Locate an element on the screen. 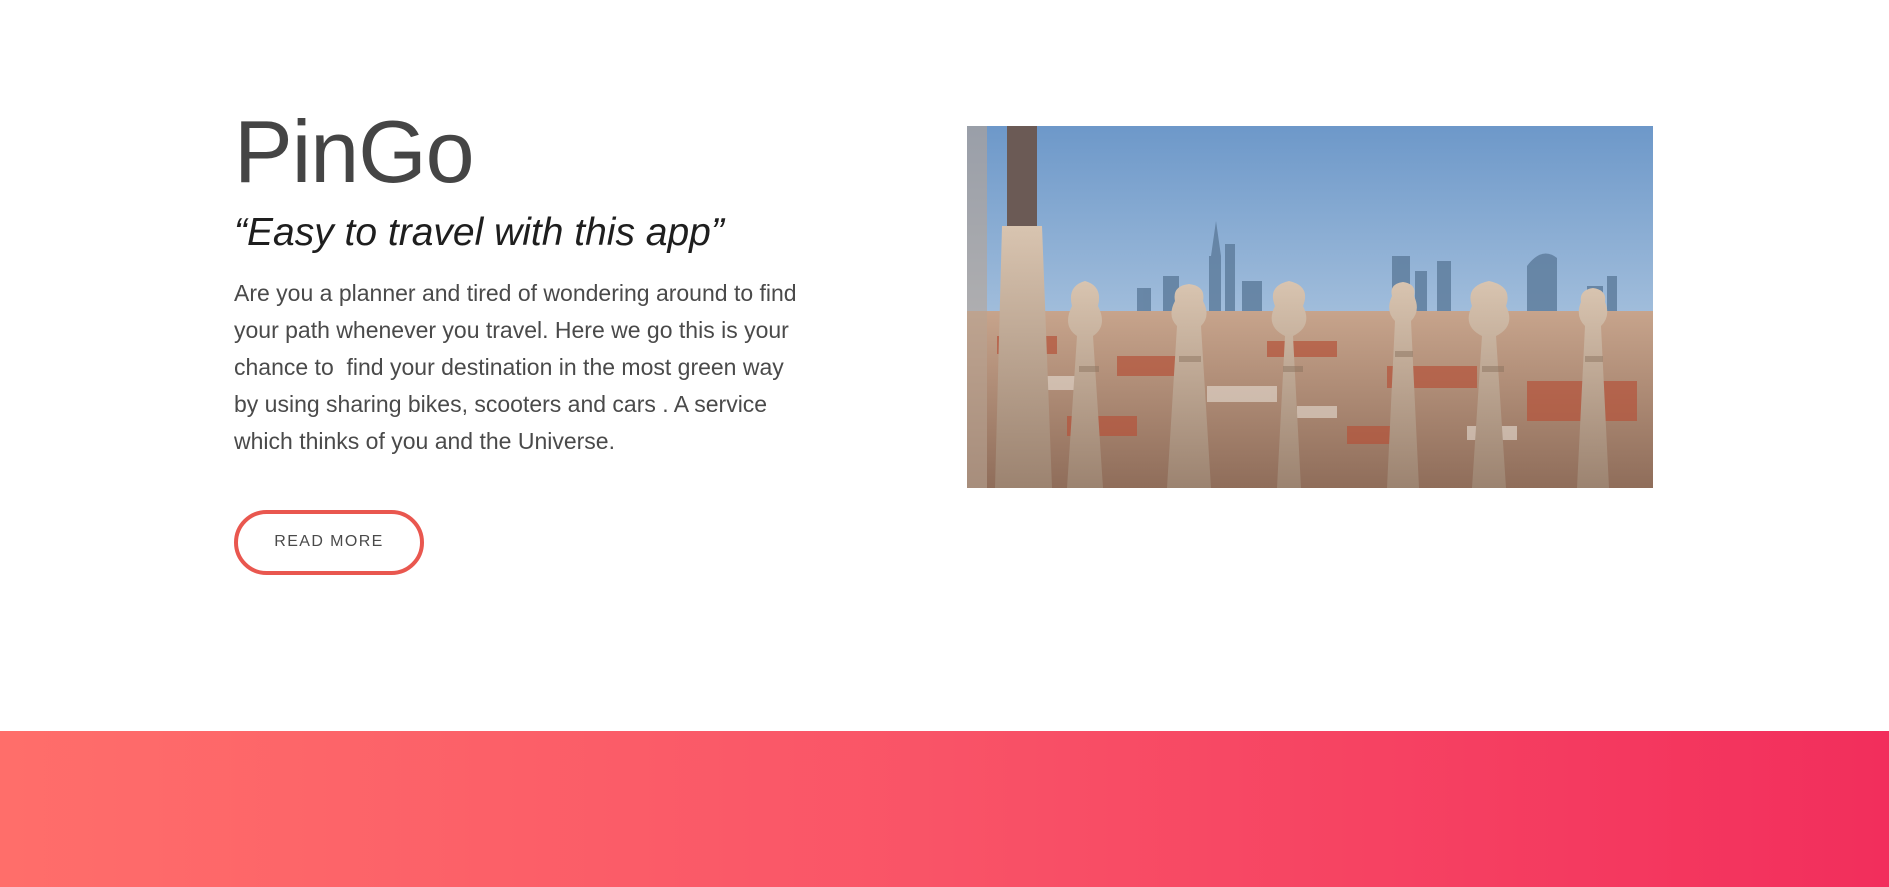 This screenshot has width=1889, height=887. hero-image is located at coordinates (1310, 307).